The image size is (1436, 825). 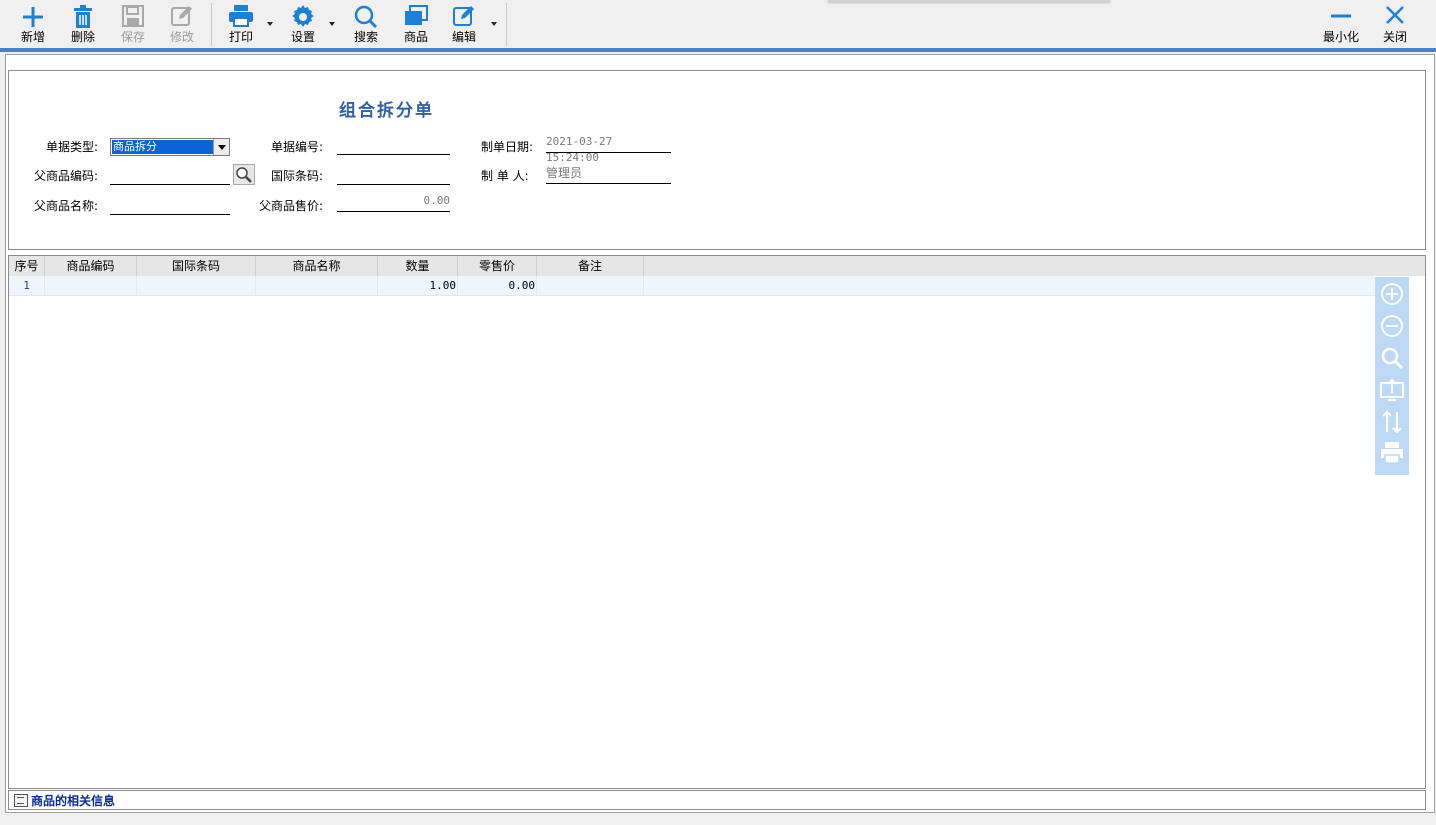 I want to click on search-label: 搜索, so click(x=365, y=37).